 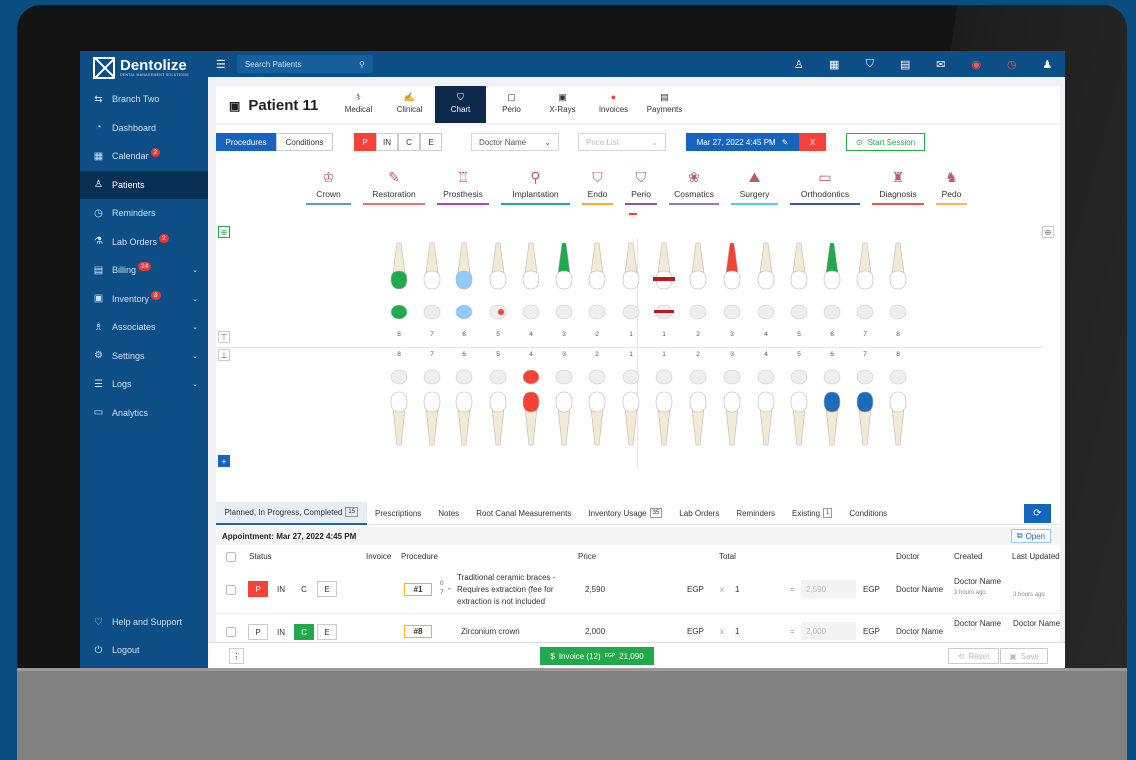 I want to click on sidebar-item-dashboard: ◔ Dashboard, so click(x=144, y=128).